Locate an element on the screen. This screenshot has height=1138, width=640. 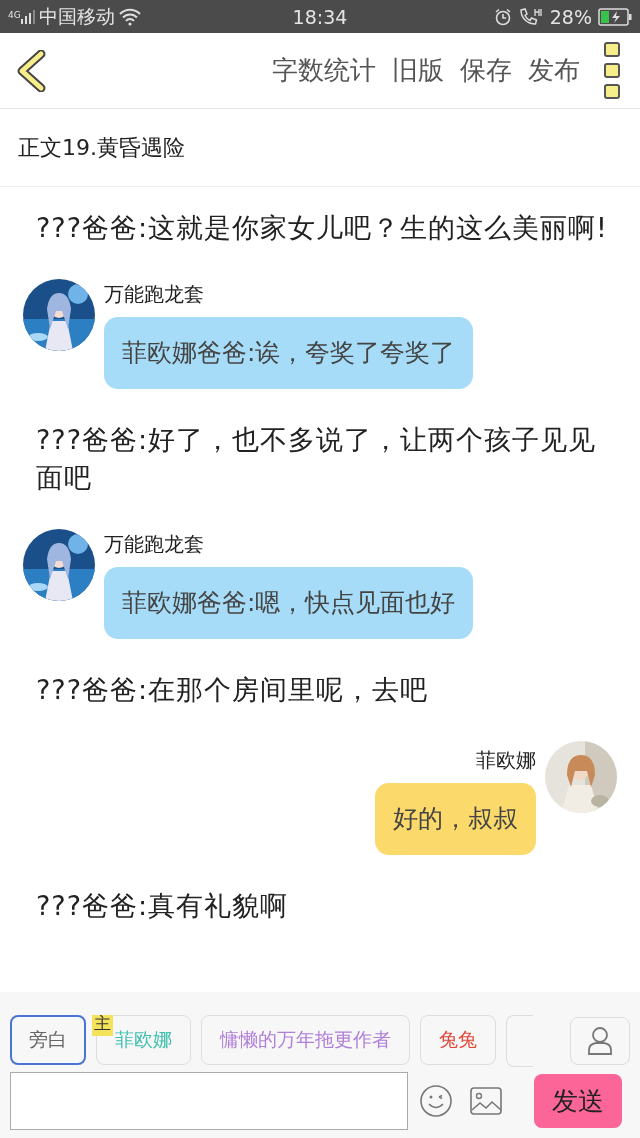
speaker-chip: 旁白 is located at coordinates (48, 1040).